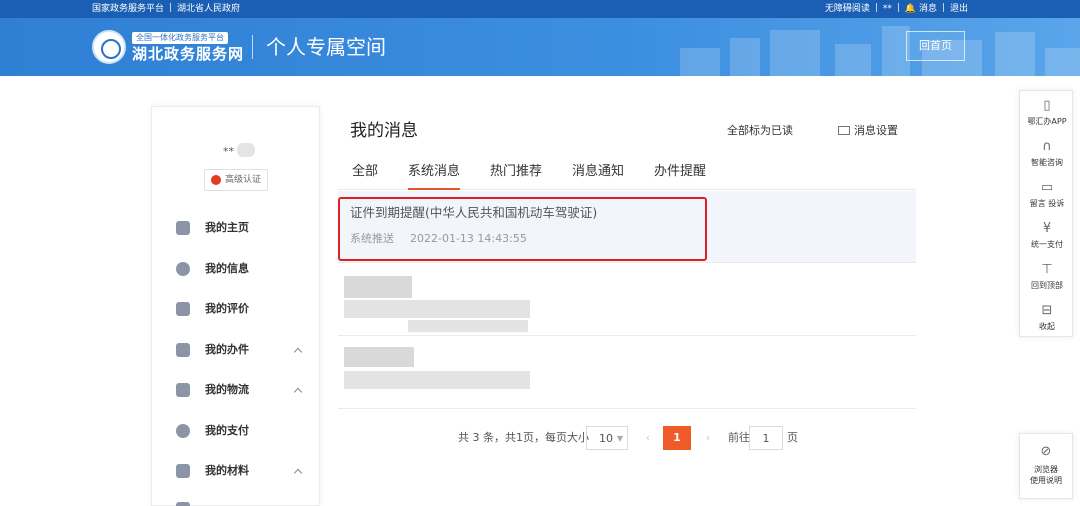 Image resolution: width=1080 pixels, height=506 pixels. What do you see at coordinates (241, 309) in the screenshot?
I see `sidebar-item-reviews: 我的评价` at bounding box center [241, 309].